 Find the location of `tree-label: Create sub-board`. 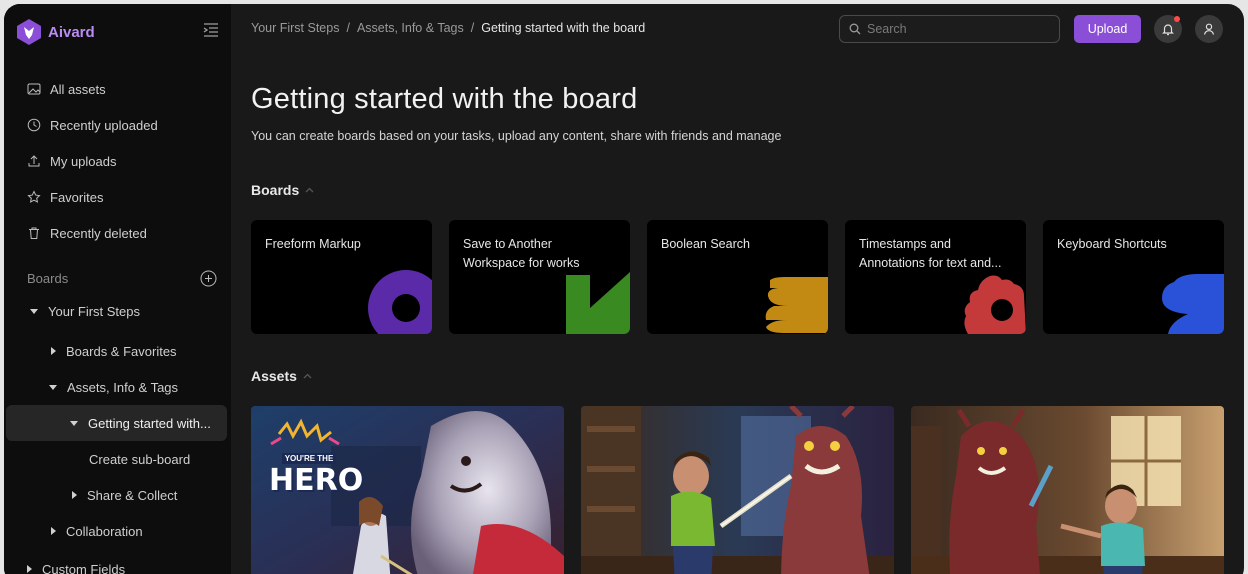

tree-label: Create sub-board is located at coordinates (140, 459).